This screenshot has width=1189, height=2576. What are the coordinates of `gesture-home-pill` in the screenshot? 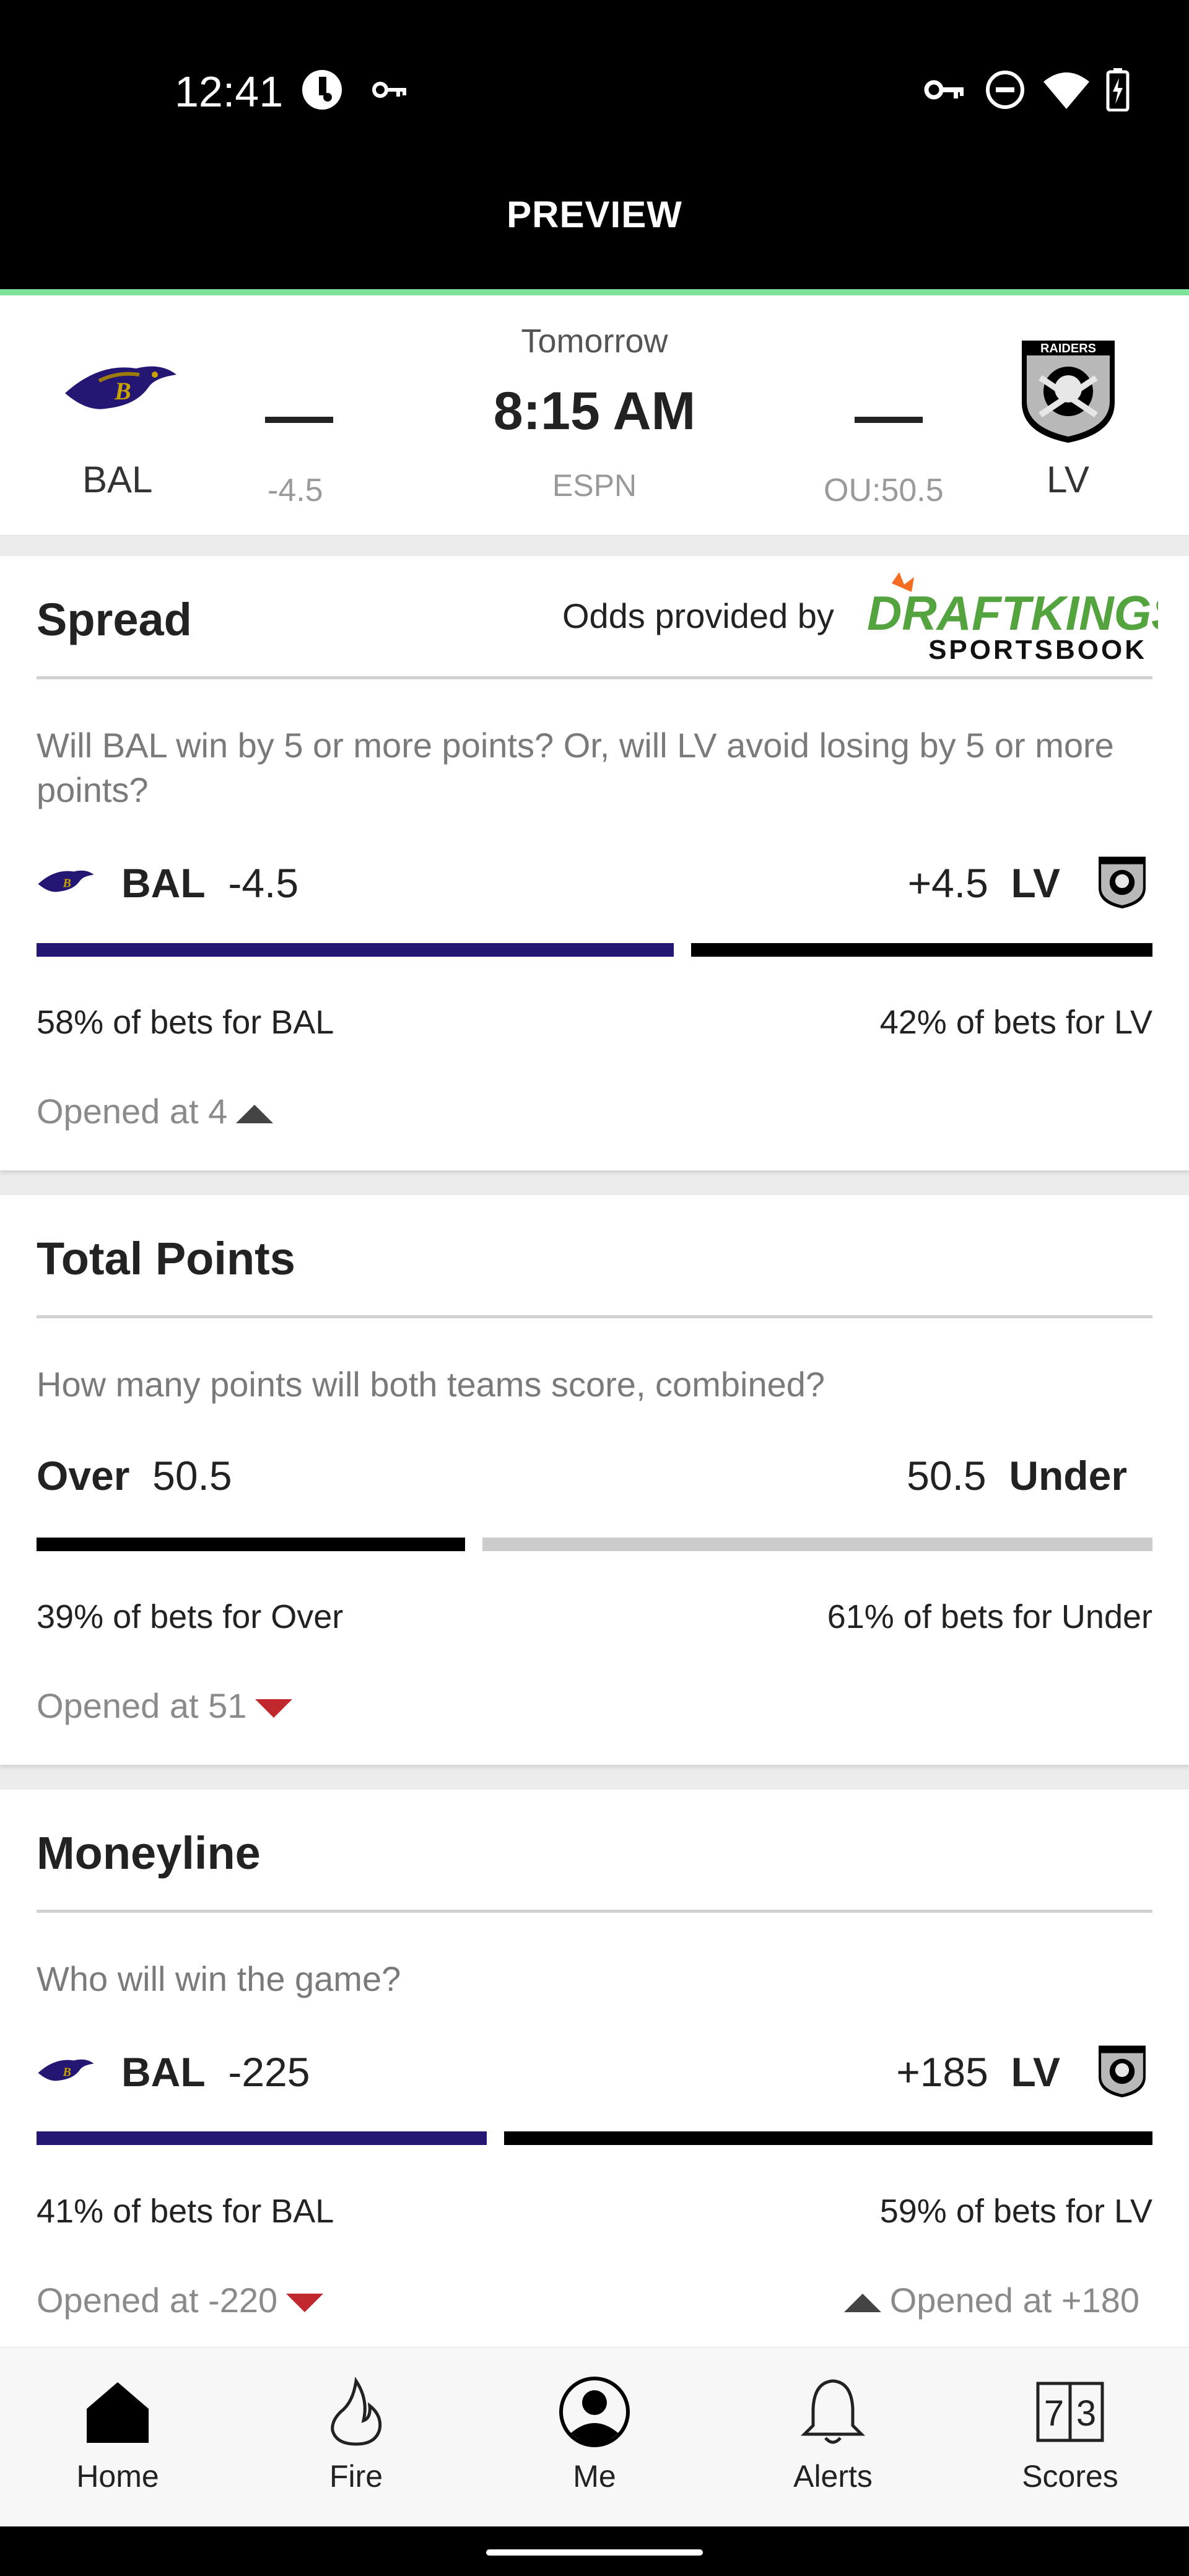 It's located at (594, 2552).